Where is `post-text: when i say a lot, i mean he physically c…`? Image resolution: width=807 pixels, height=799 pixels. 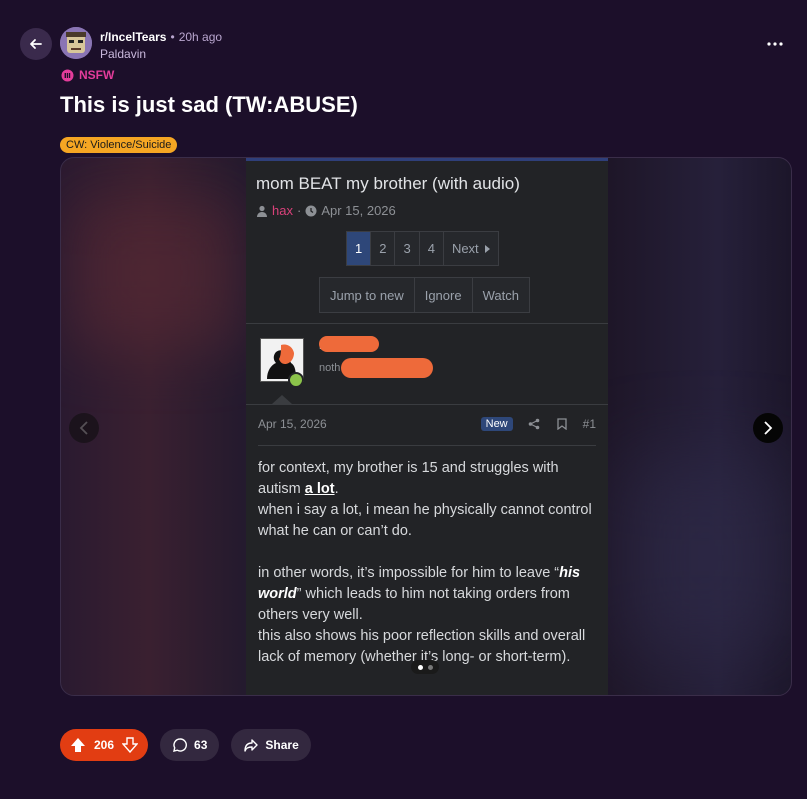 post-text: when i say a lot, i mean he physically c… is located at coordinates (425, 520).